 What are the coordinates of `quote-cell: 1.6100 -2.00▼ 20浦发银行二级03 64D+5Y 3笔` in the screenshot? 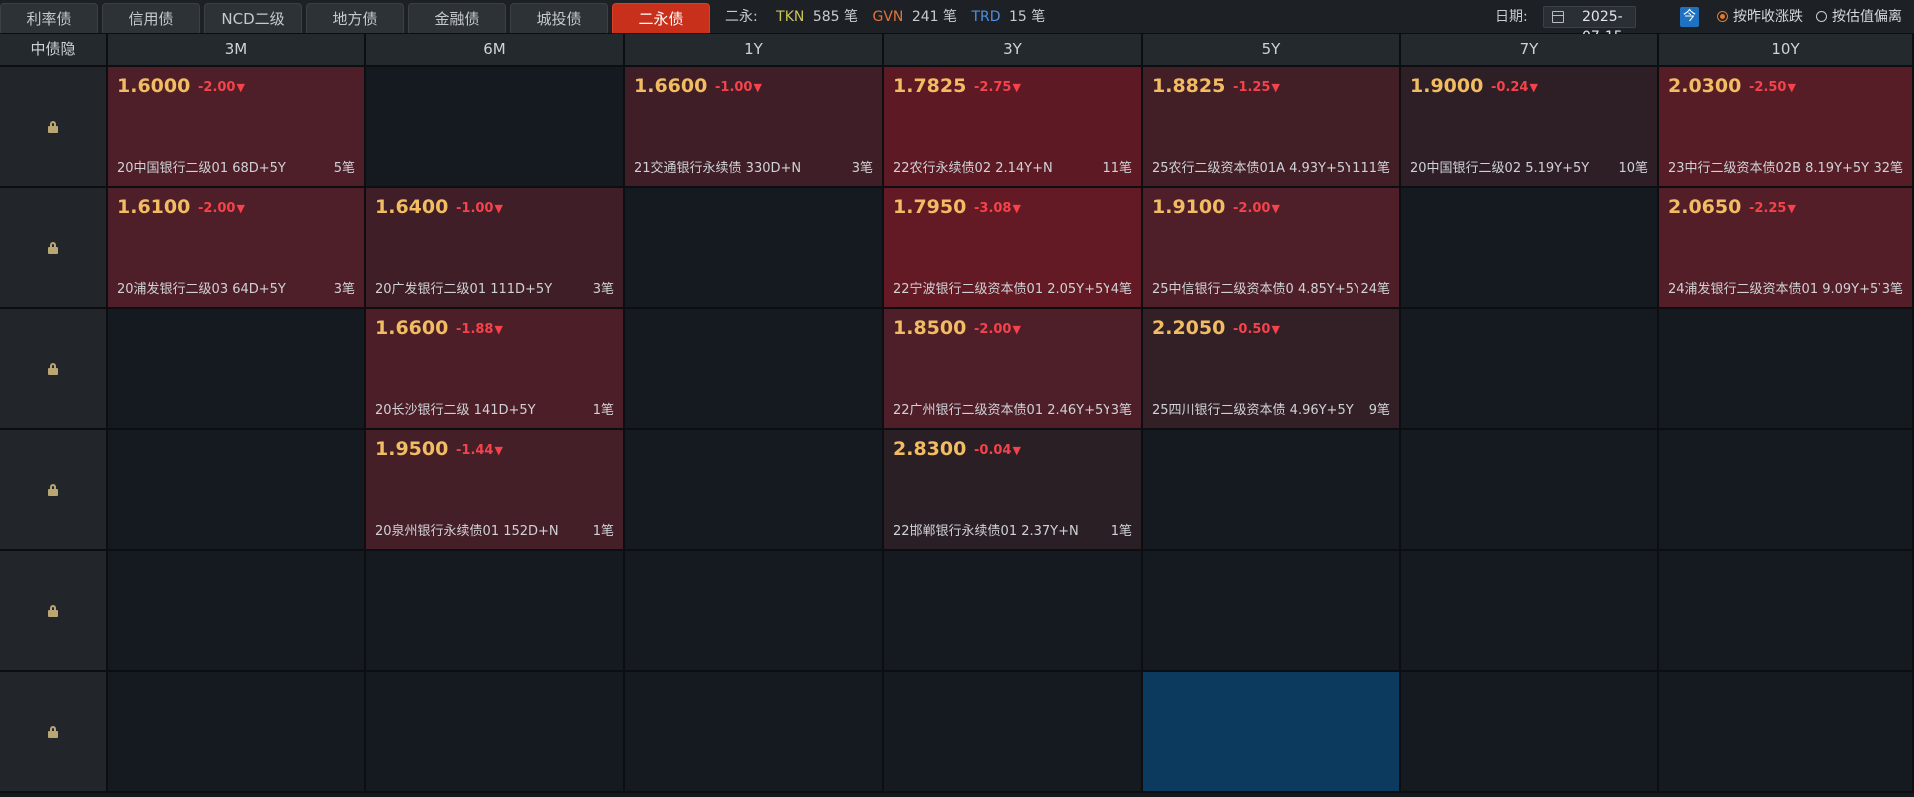 It's located at (237, 248).